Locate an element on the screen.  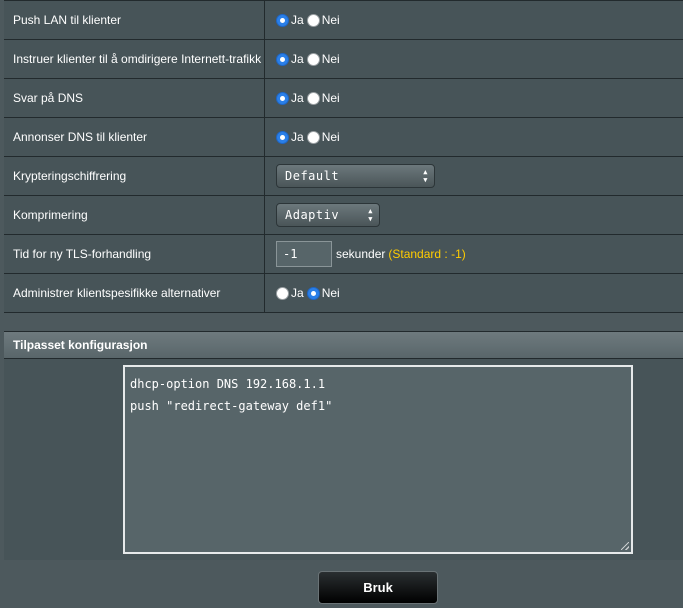
respond-dns-yes-radio is located at coordinates (282, 98).